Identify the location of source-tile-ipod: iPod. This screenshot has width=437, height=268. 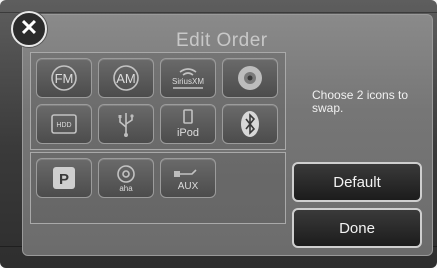
(188, 124).